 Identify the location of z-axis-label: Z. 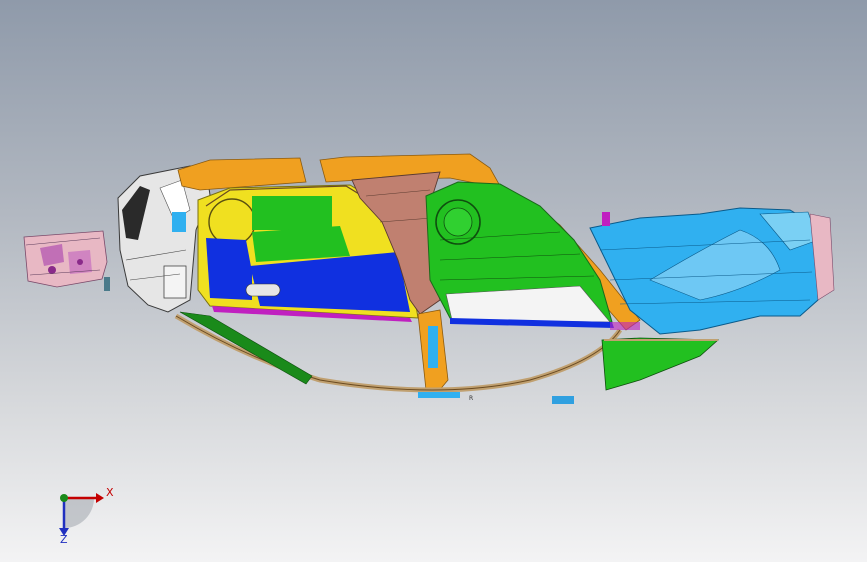
(64, 538).